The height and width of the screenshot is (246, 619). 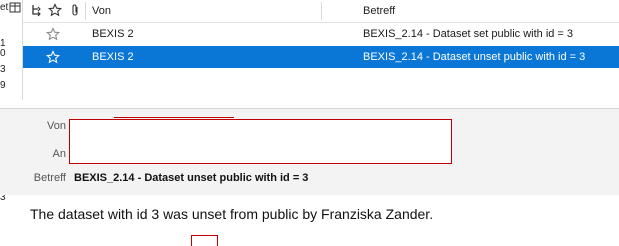 I want to click on thread-icon, so click(x=37, y=10).